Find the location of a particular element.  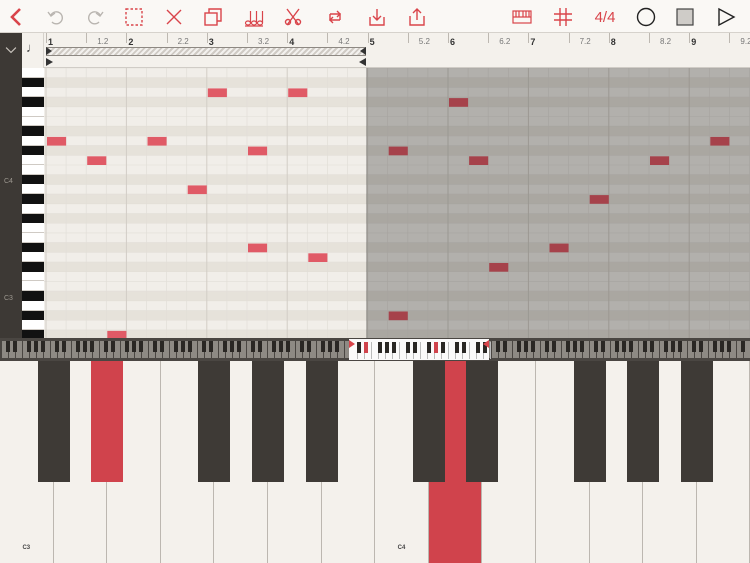

grid-icon is located at coordinates (563, 17).